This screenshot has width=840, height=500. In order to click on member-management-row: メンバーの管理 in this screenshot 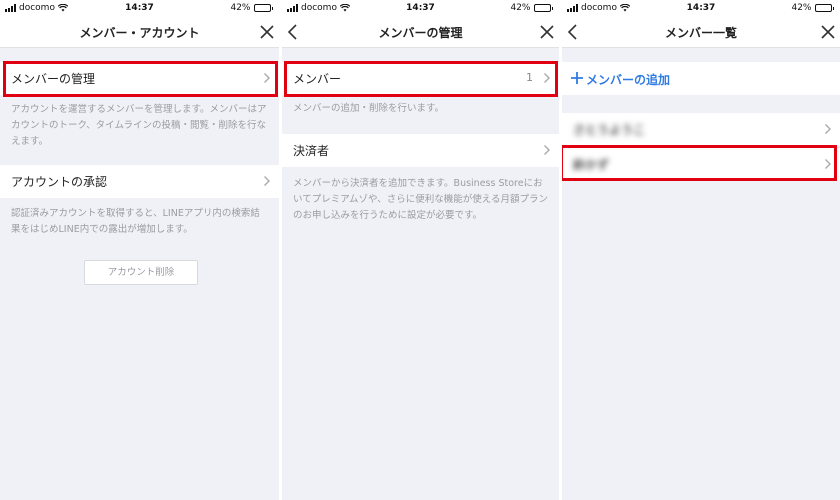, I will do `click(139, 78)`.